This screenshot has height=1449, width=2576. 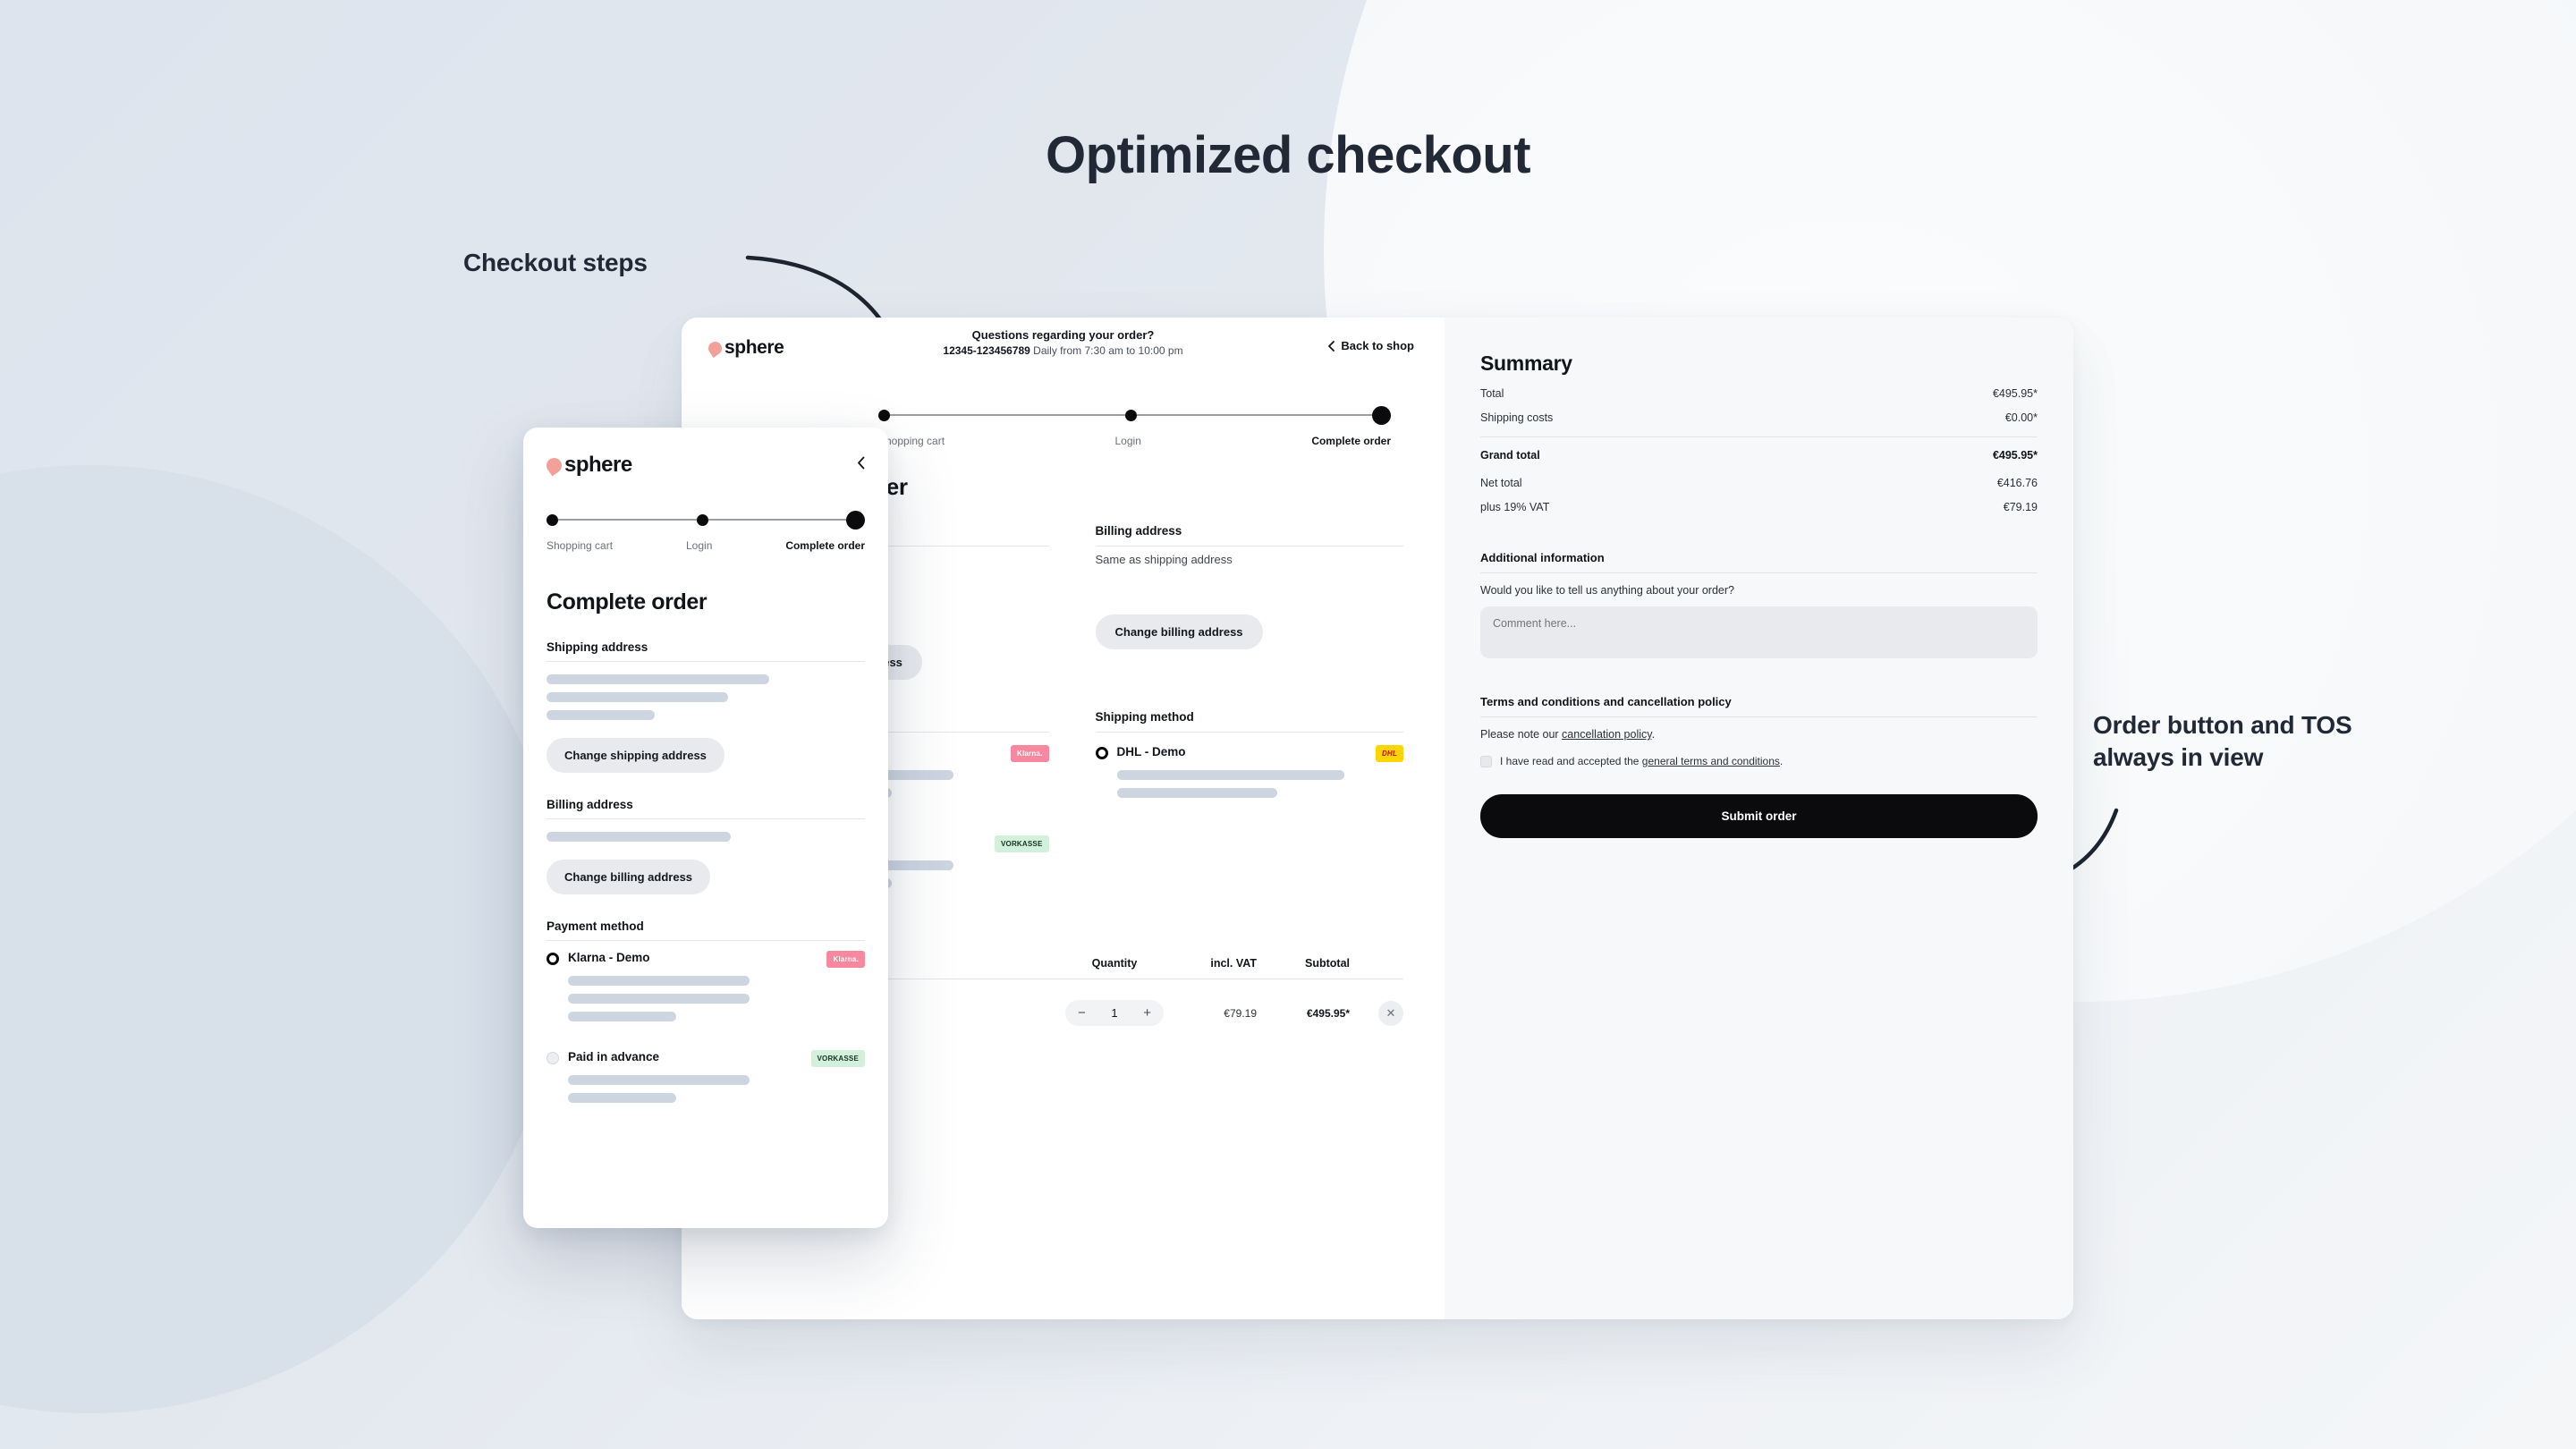 I want to click on cancellation-note-post: ., so click(x=1653, y=734).